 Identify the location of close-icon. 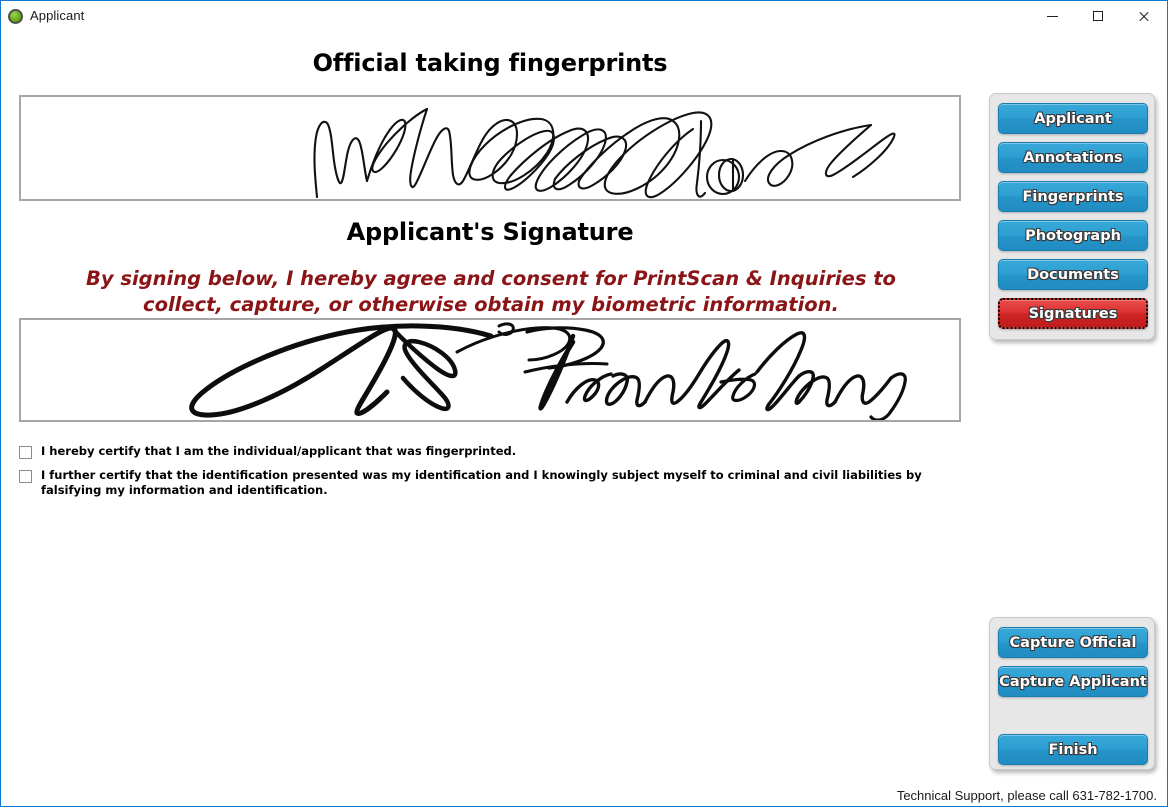
(1144, 16).